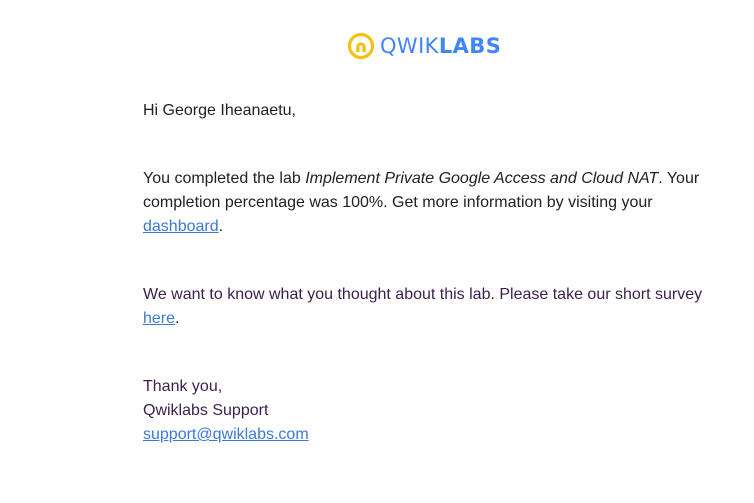 The height and width of the screenshot is (503, 754). I want to click on support-email-link: support@qwiklabs.com, so click(226, 434).